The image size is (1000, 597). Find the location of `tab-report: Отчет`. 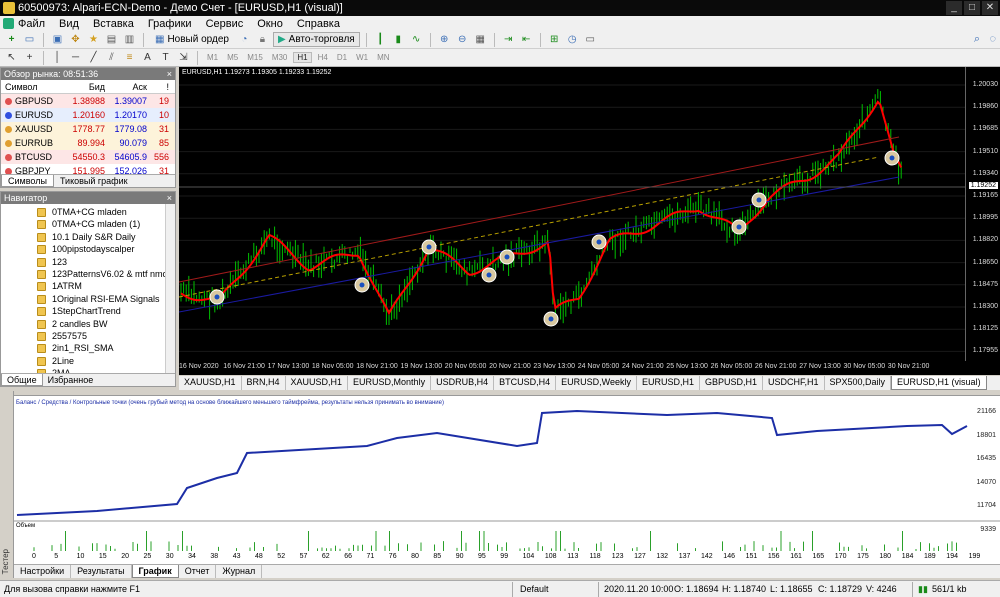

tab-report: Отчет is located at coordinates (198, 571).